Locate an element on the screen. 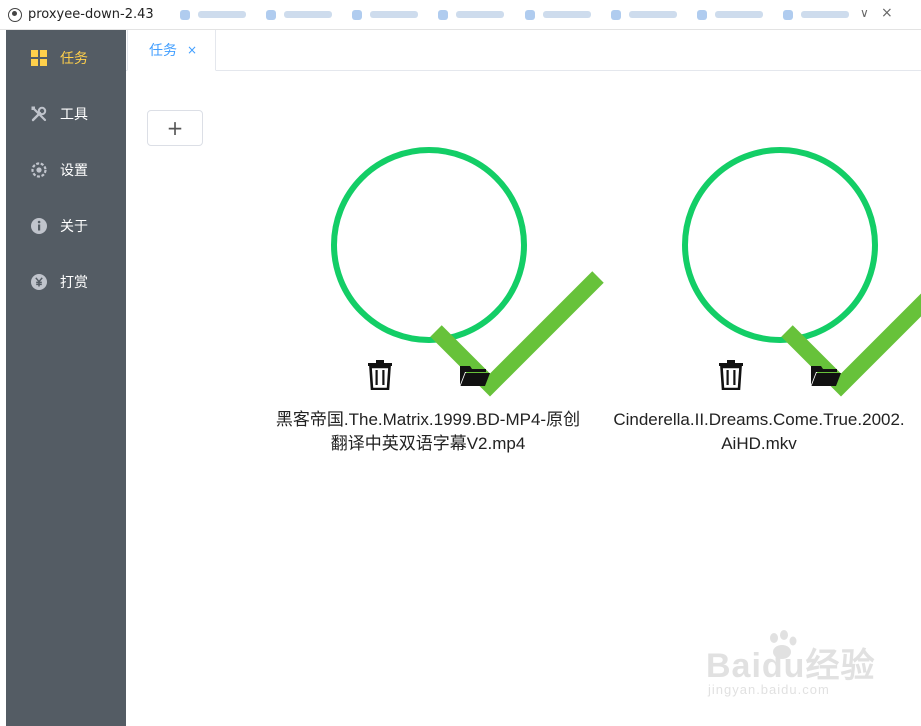 This screenshot has height=726, width=921. tab-bar: 任务 × is located at coordinates (523, 50).